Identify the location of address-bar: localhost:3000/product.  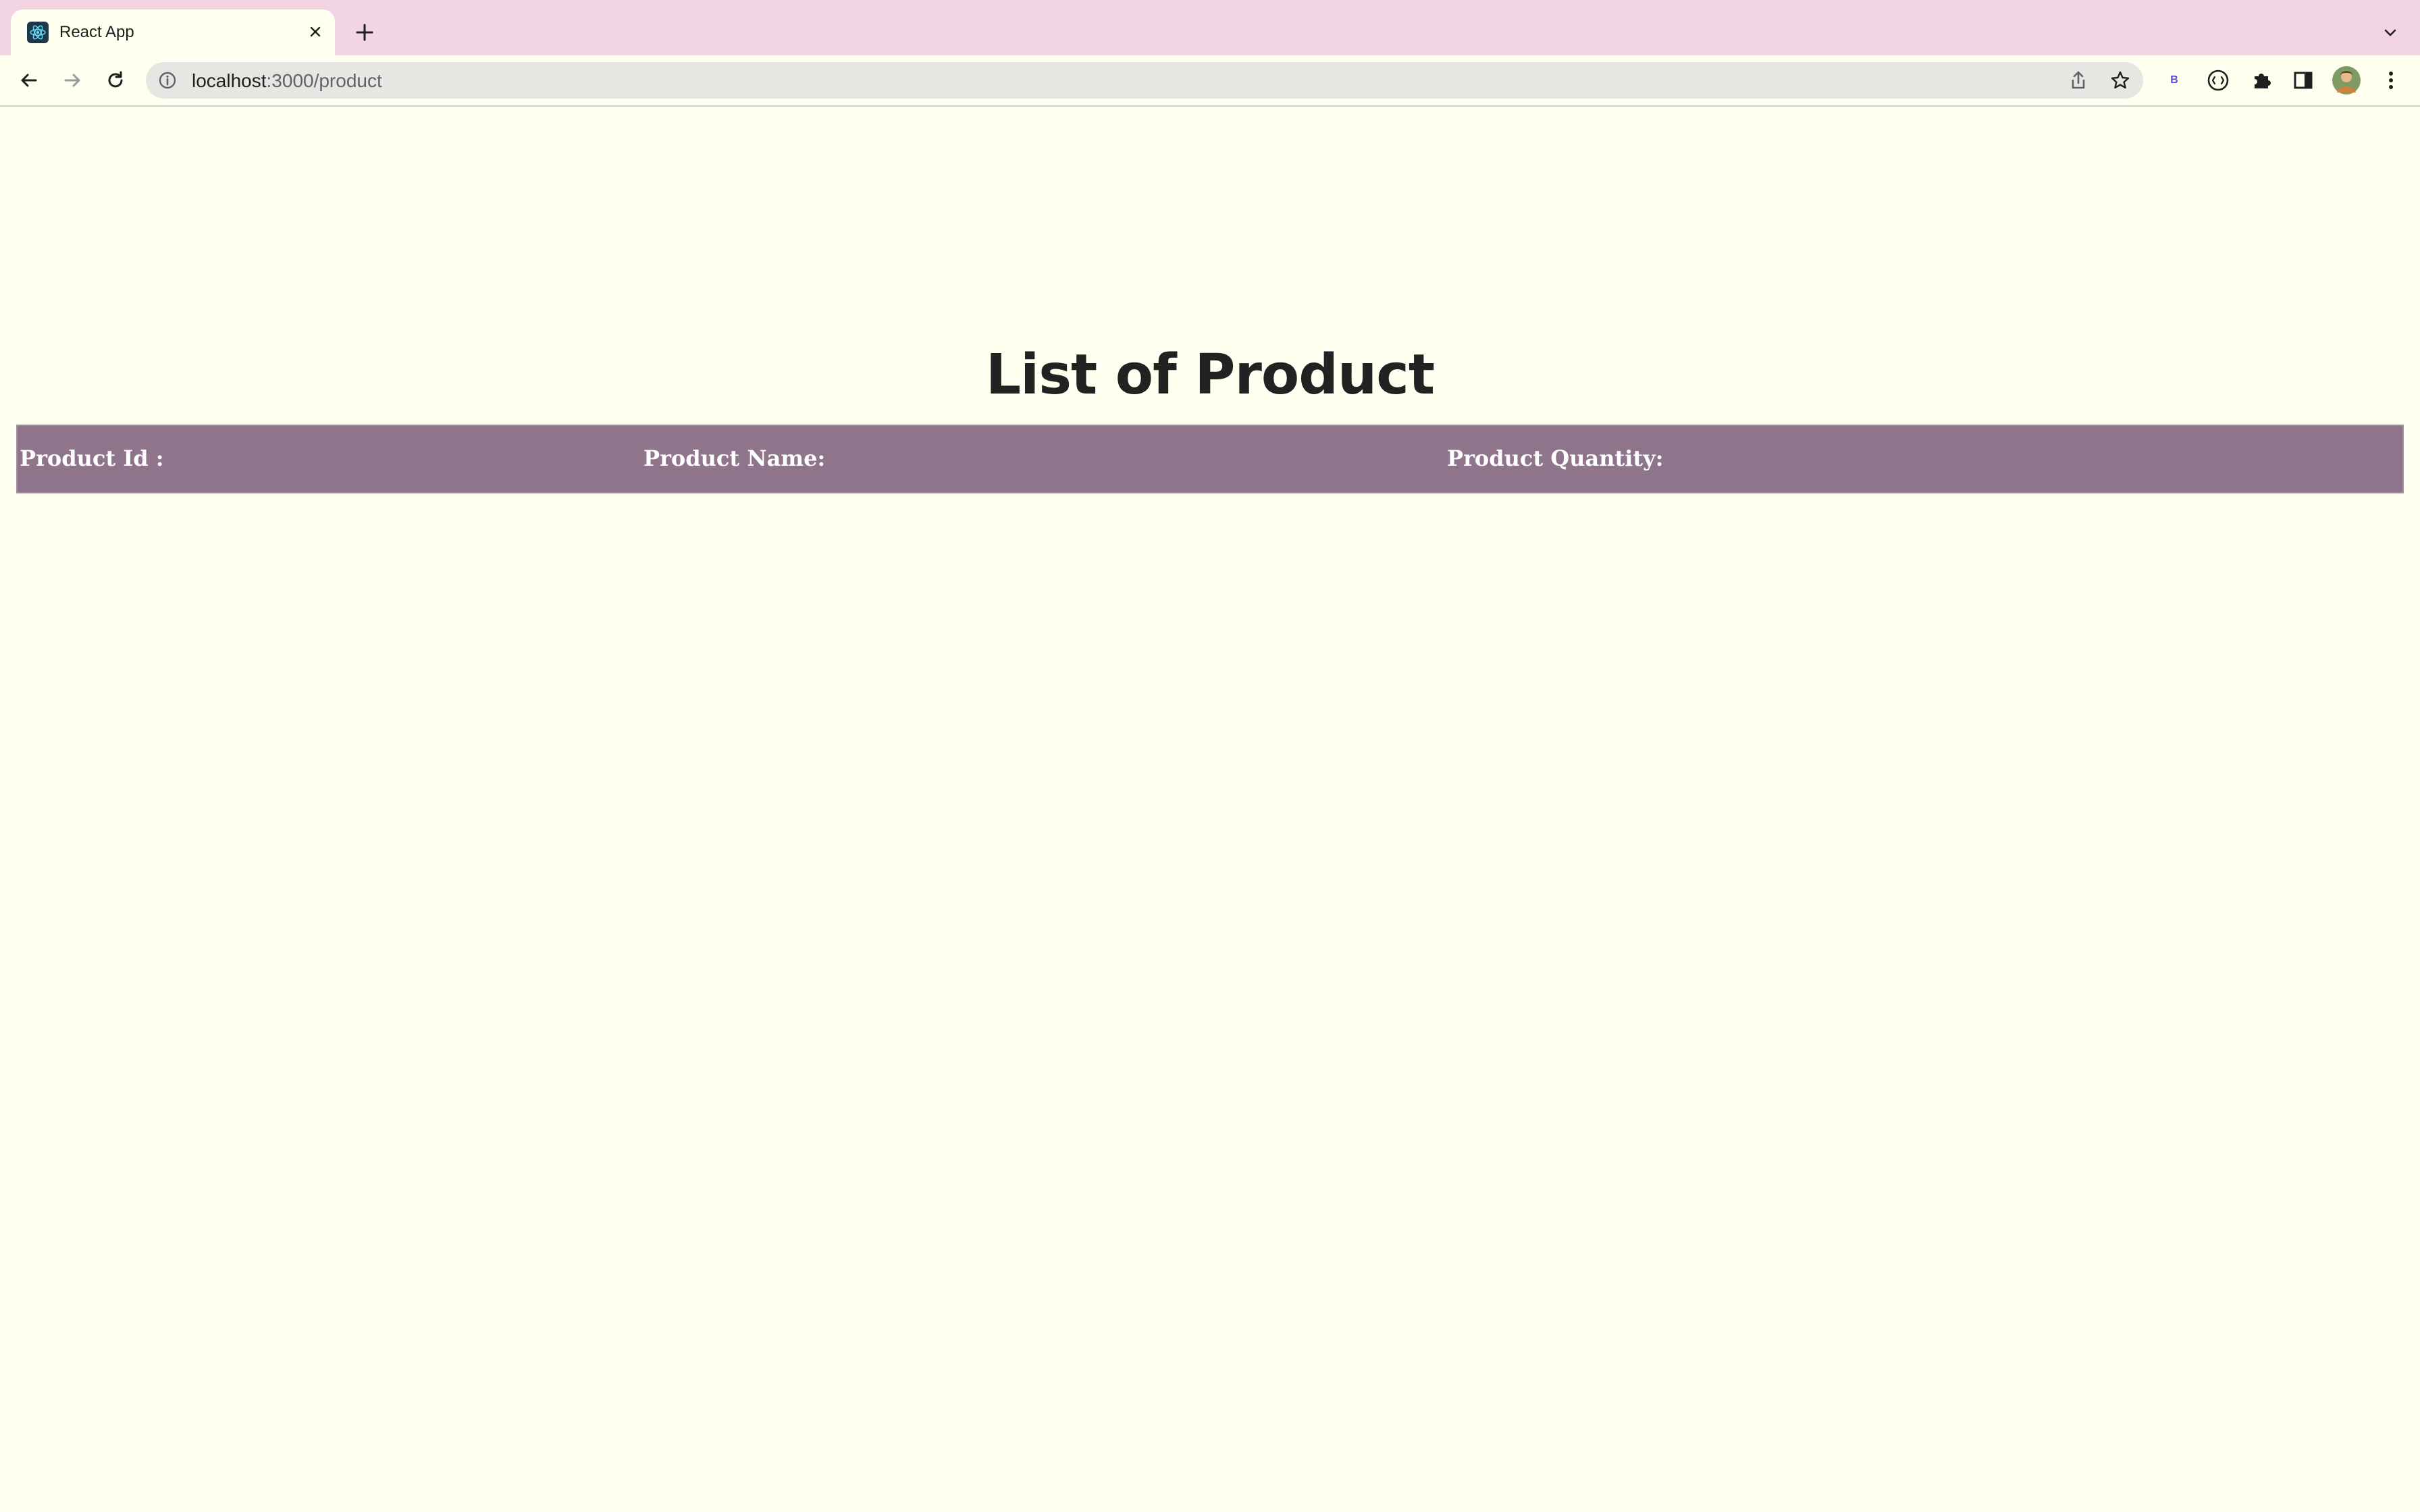
(1144, 80).